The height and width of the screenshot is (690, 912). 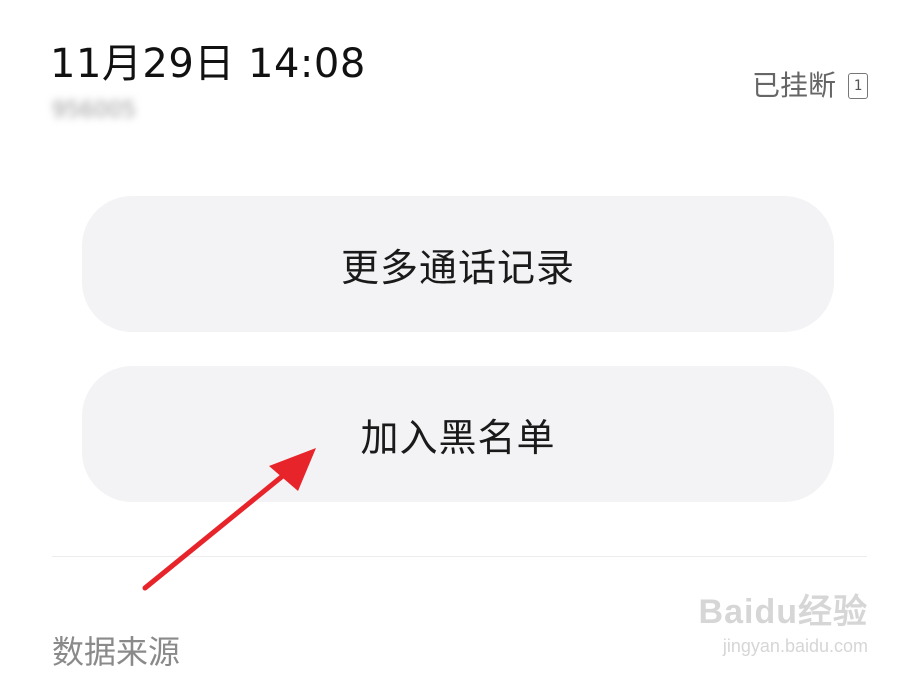 I want to click on watermark-logo: Baidu经验, so click(x=783, y=612).